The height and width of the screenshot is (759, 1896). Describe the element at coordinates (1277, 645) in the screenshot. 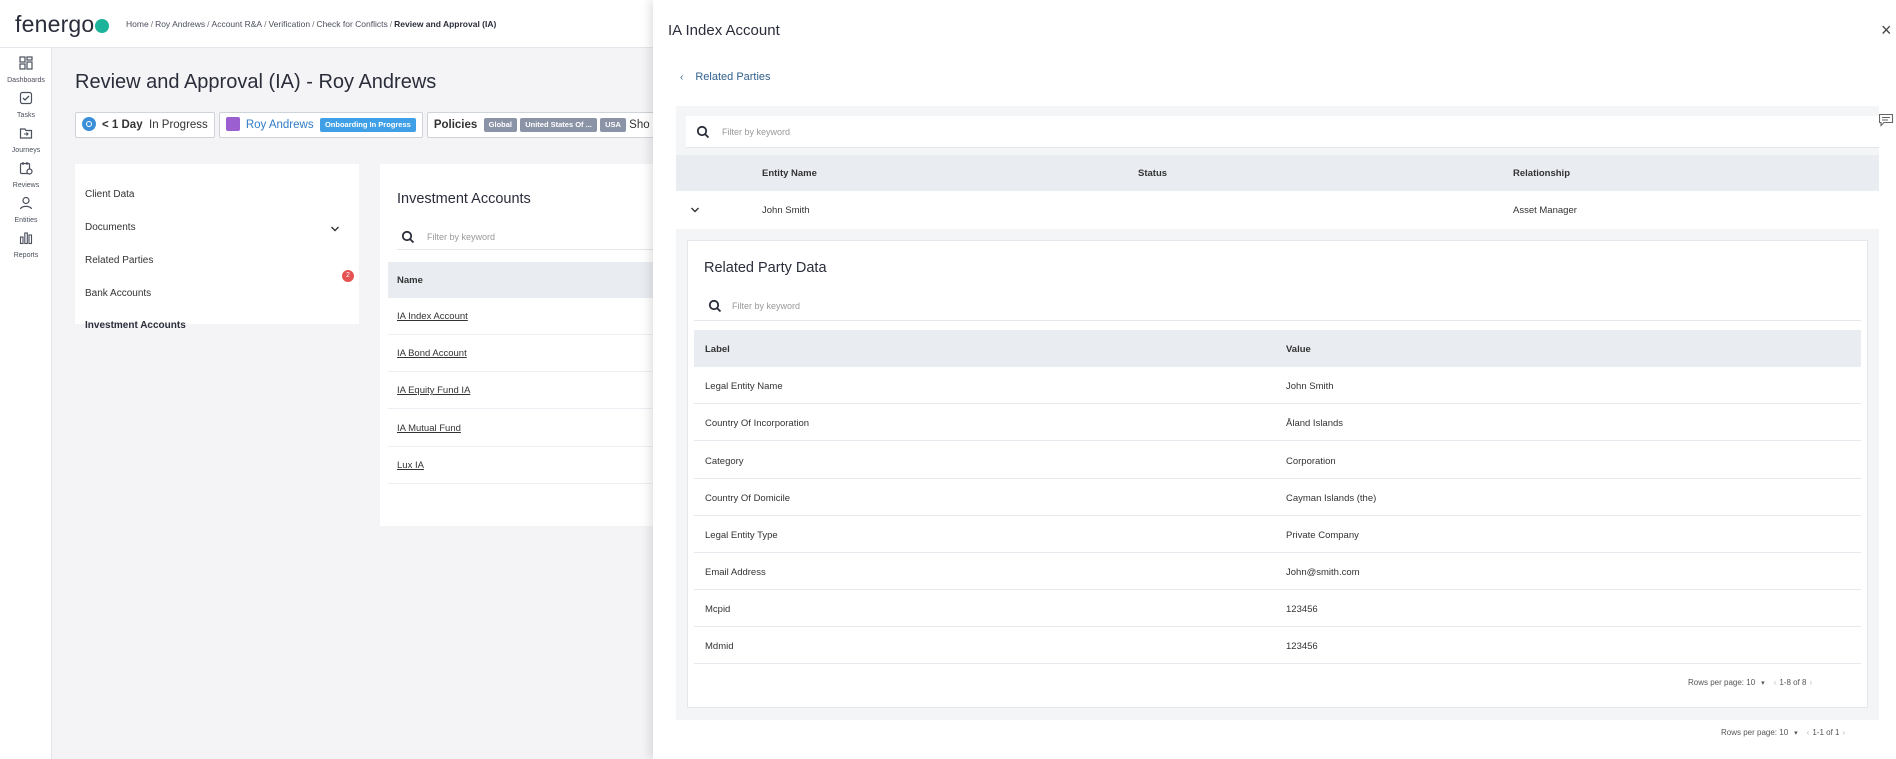

I see `table-row: Mdmid 123456` at that location.